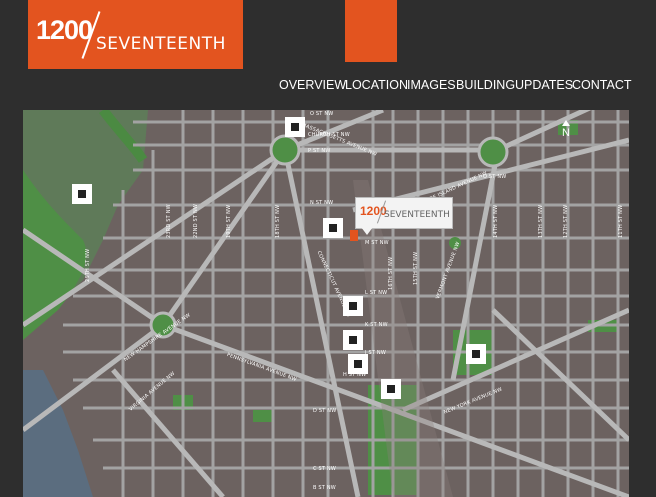 Image resolution: width=656 pixels, height=497 pixels. Describe the element at coordinates (88, 265) in the screenshot. I see `street-label: 26TH ST NW` at that location.